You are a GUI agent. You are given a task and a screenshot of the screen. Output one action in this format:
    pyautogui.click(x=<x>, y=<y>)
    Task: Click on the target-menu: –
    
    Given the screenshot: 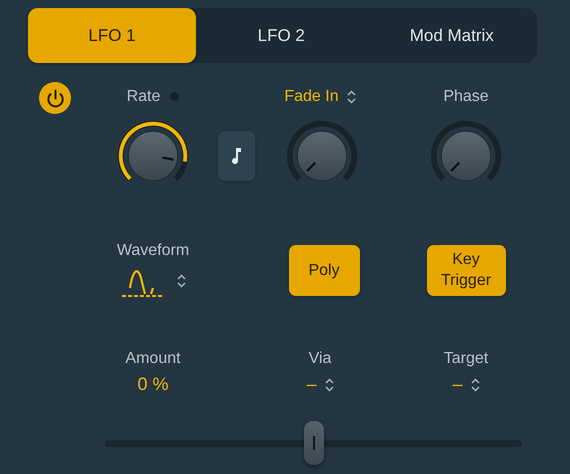 What is the action you would take?
    pyautogui.click(x=466, y=384)
    